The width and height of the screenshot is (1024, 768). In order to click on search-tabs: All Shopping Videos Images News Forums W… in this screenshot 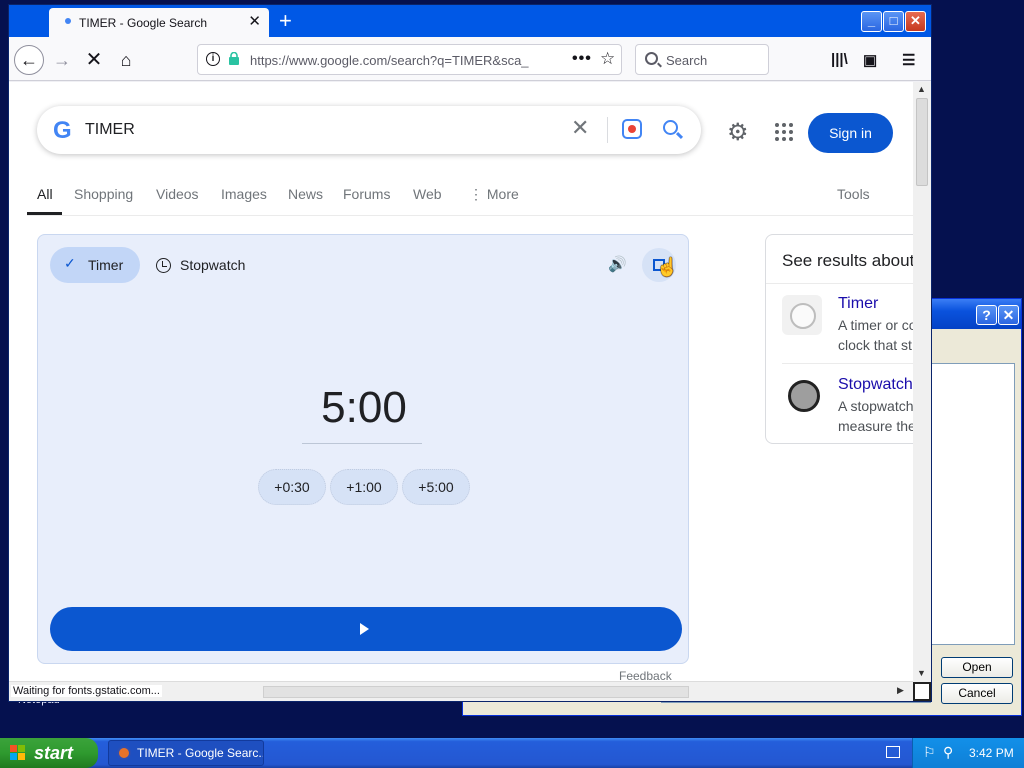, I will do `click(470, 197)`.